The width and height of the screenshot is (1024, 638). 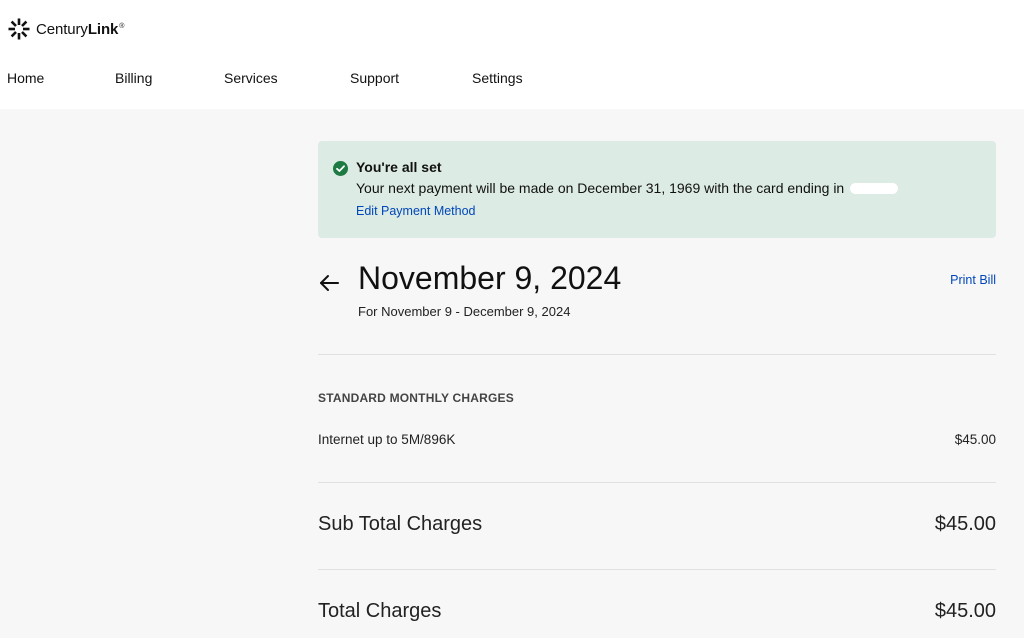 I want to click on total-amount: $45.00, so click(x=965, y=611).